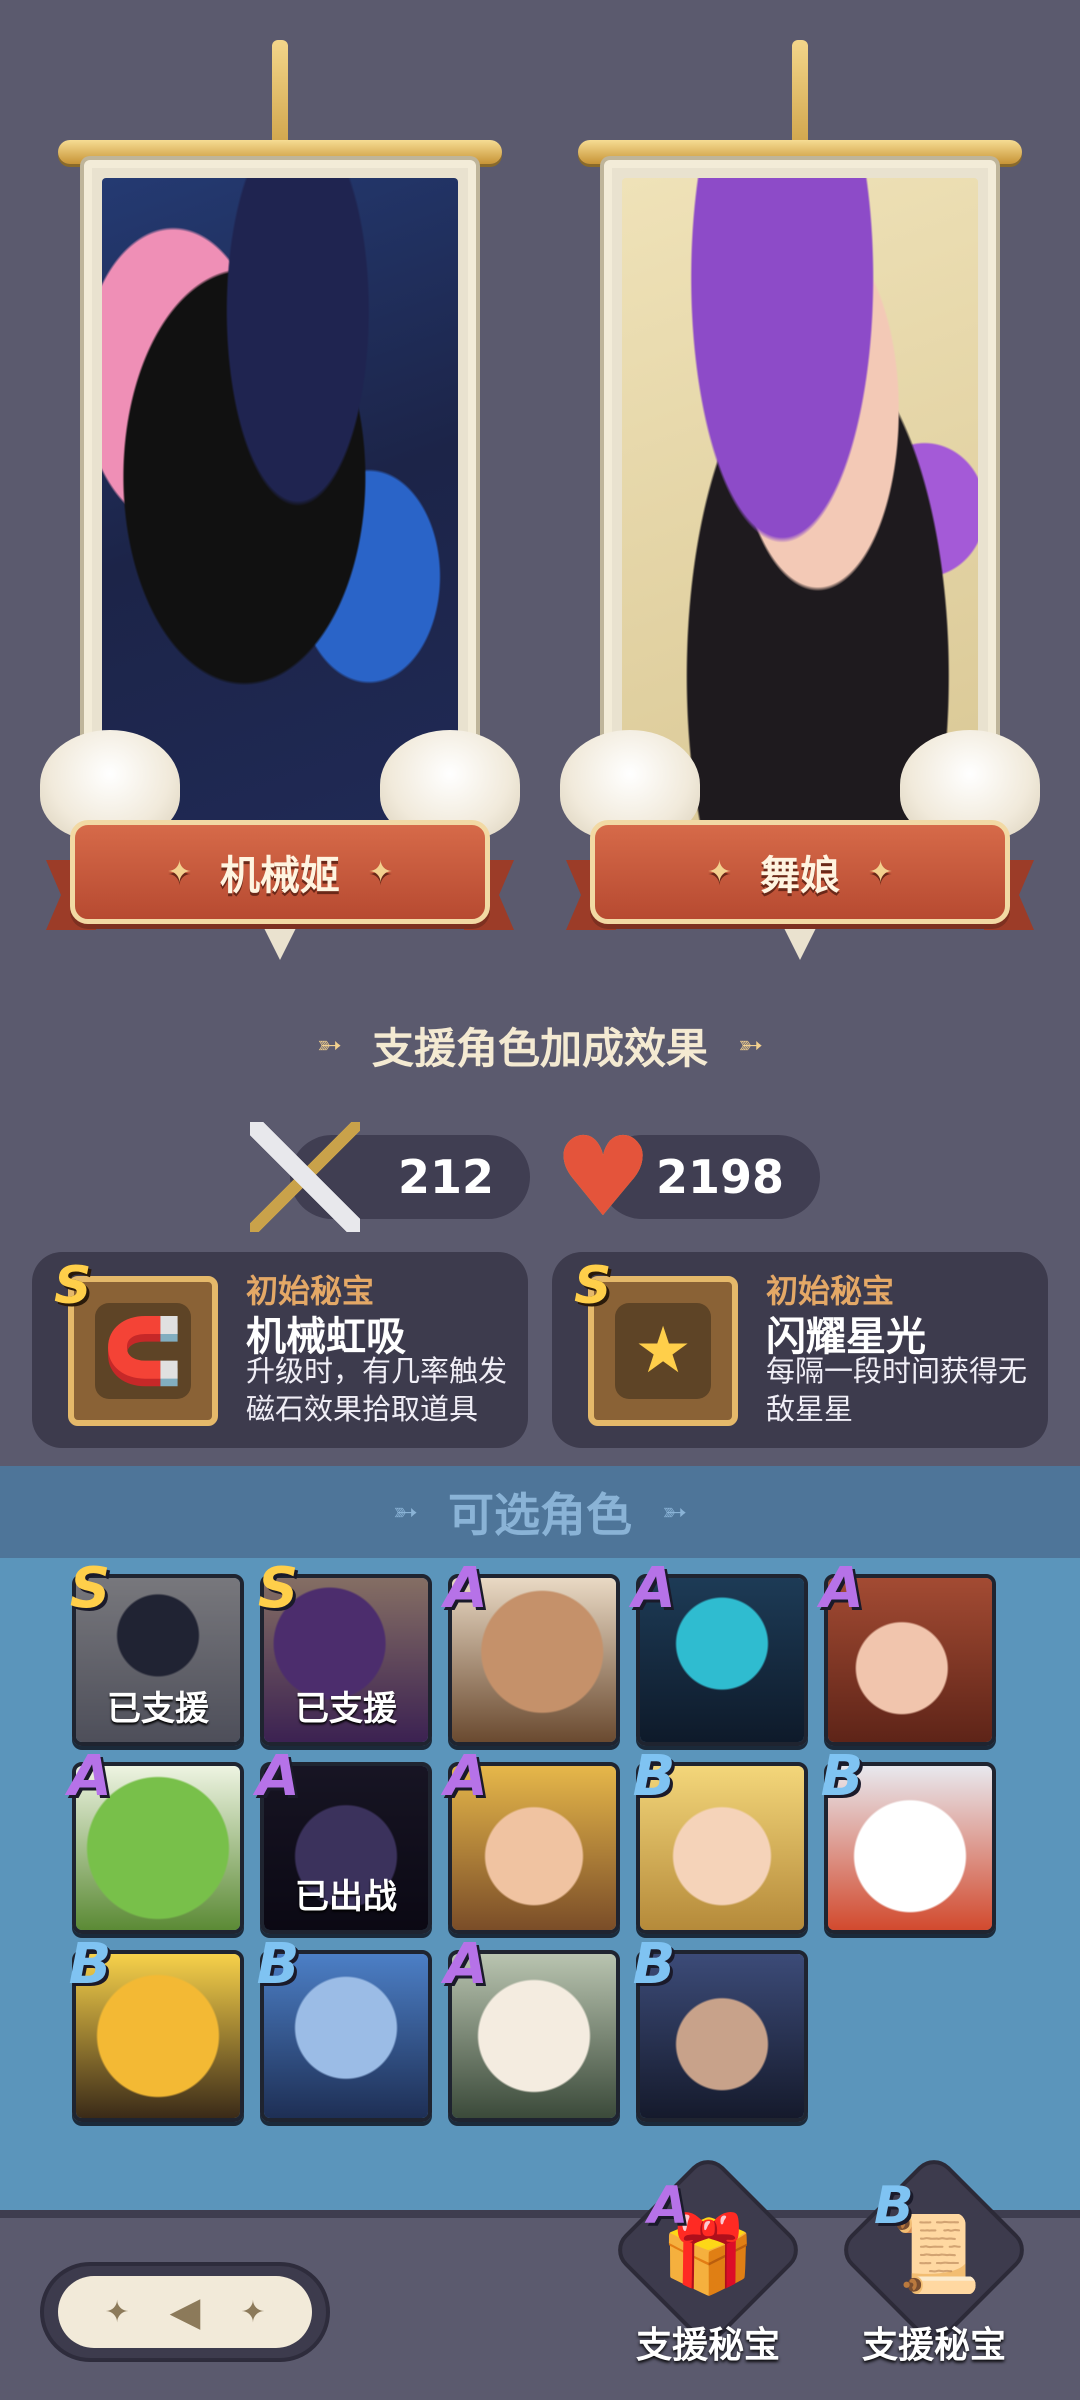 This screenshot has width=1080, height=2400. I want to click on treasure-card: 🧲 S 初始秘宝 机械虹吸 升级时，有几率触发磁石效果拾取道具, so click(280, 1350).